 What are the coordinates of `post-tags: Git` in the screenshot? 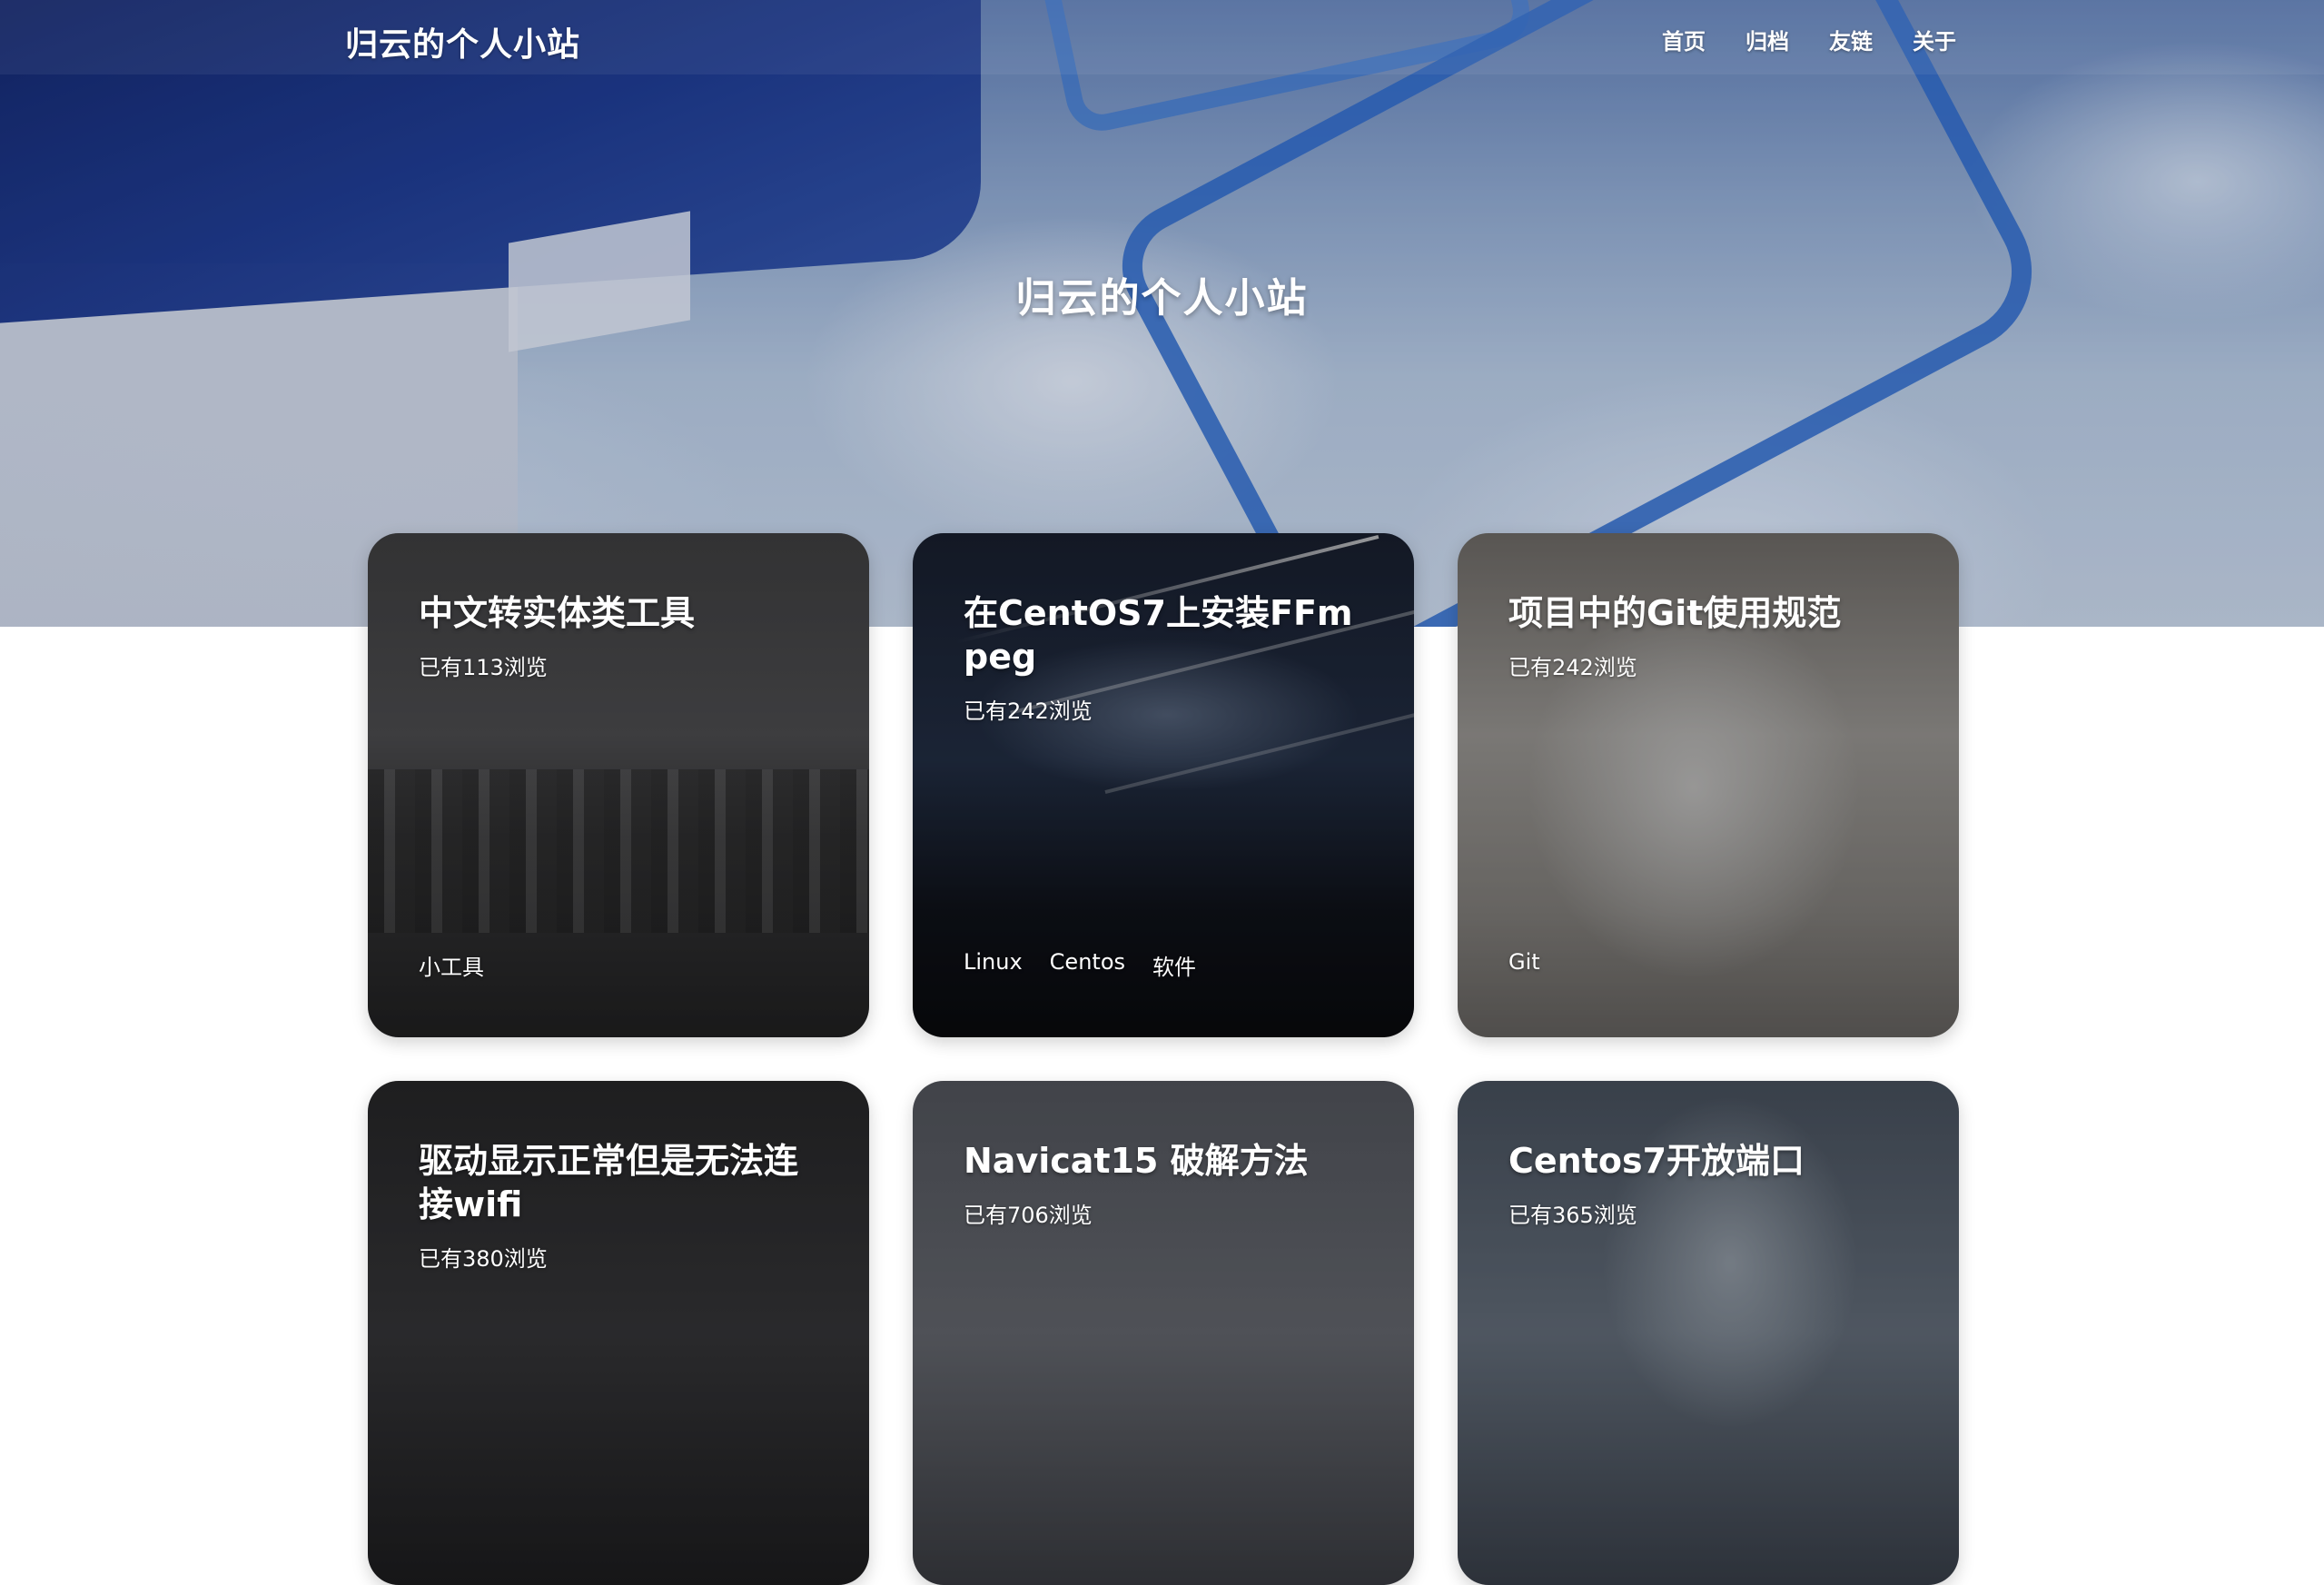 It's located at (1524, 962).